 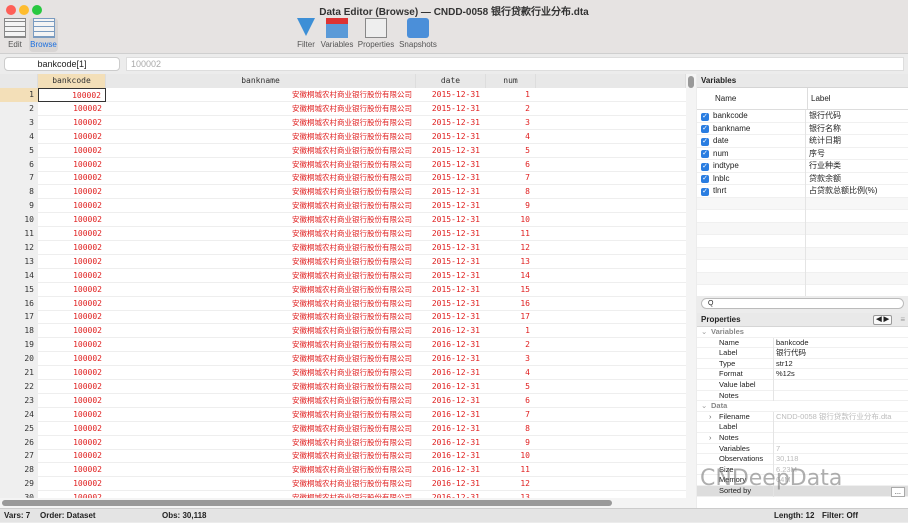 What do you see at coordinates (343, 428) in the screenshot?
I see `table-row: 25 100002 安徽桐城农村商业银行股份有限公司 2016-12-31 8` at bounding box center [343, 428].